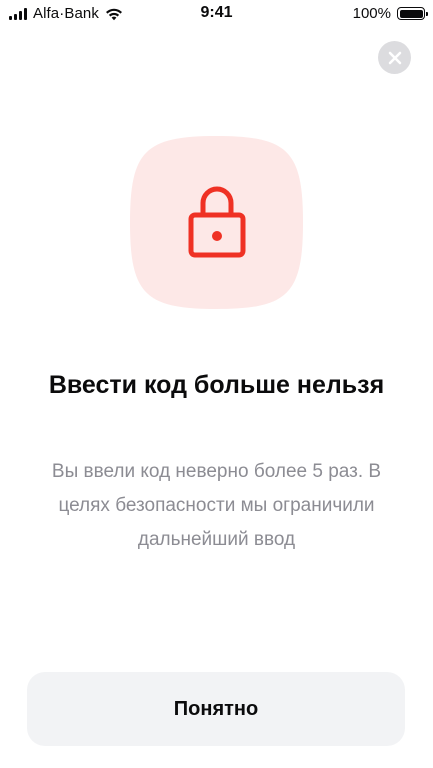 The width and height of the screenshot is (433, 768). I want to click on close-icon, so click(394, 57).